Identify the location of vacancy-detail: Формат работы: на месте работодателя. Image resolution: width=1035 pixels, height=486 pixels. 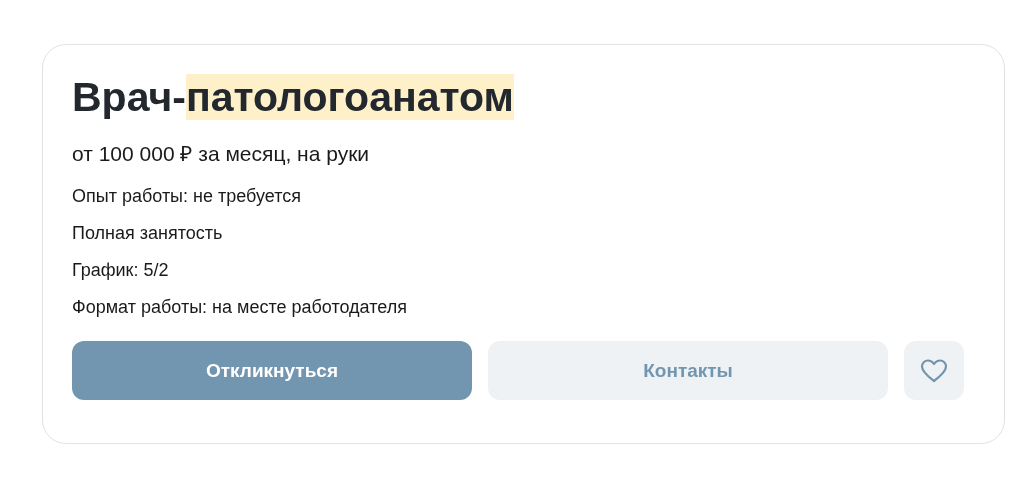
(240, 307).